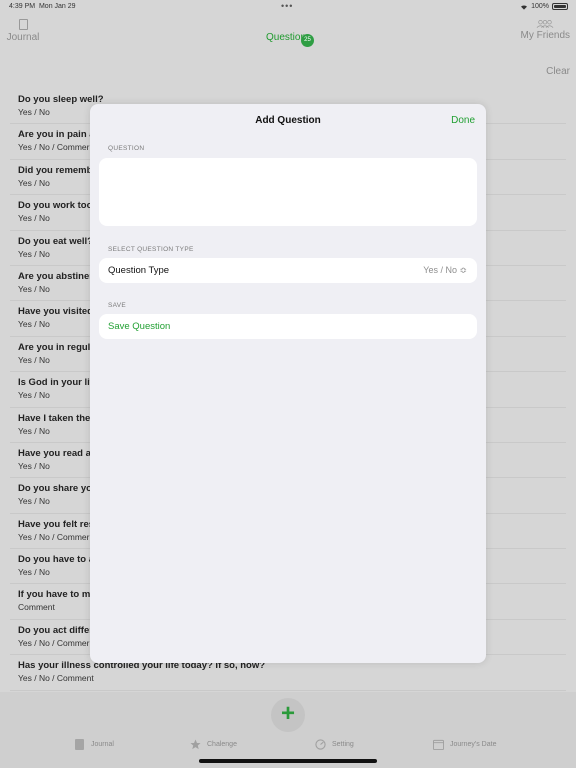  Describe the element at coordinates (288, 761) in the screenshot. I see `home-indicator` at that location.